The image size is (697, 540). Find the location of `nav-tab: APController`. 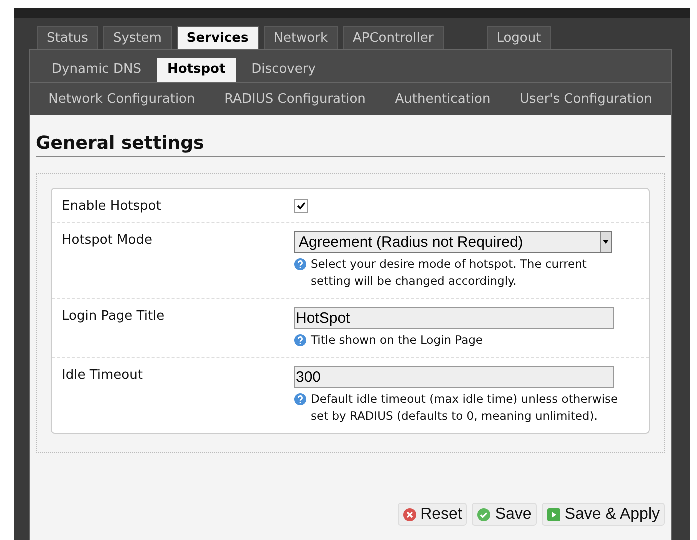

nav-tab: APController is located at coordinates (393, 37).